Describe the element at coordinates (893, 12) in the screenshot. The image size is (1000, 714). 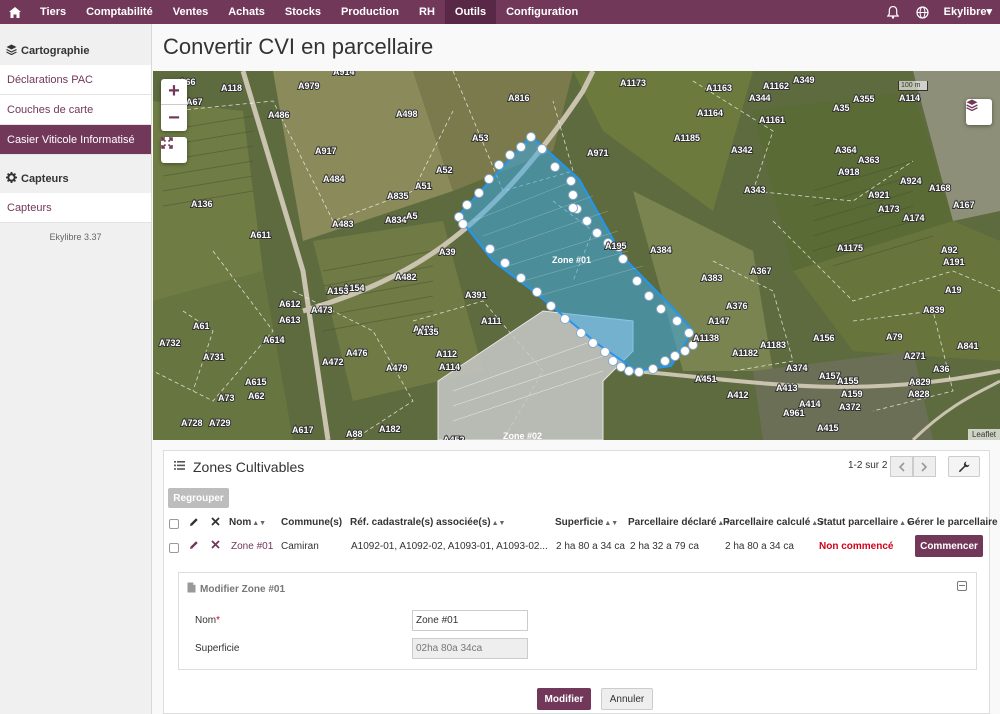
I see `bell-icon` at that location.